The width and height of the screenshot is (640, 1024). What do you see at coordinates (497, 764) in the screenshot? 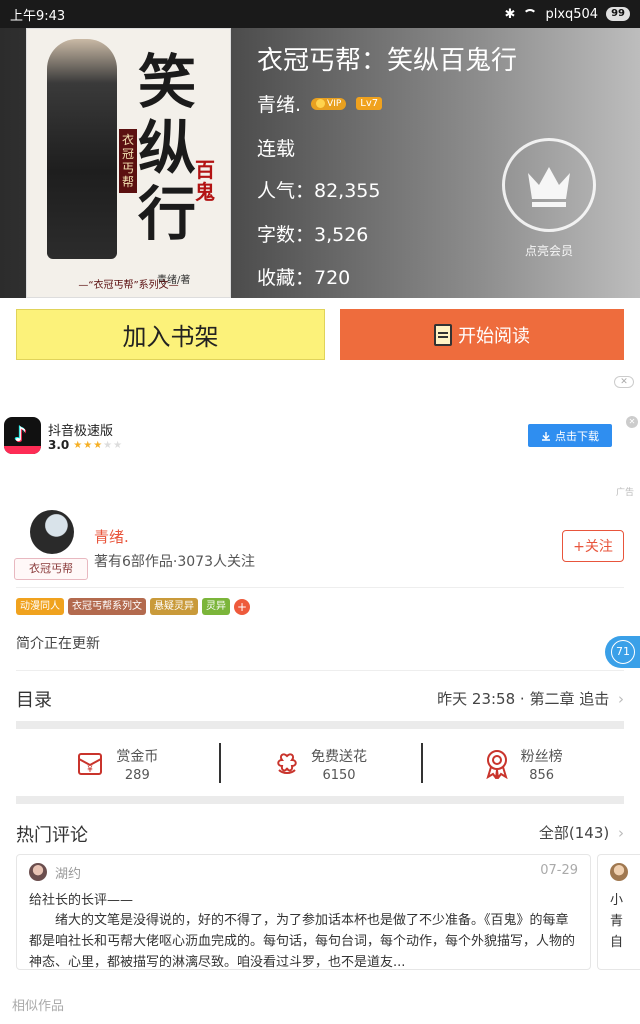
I see `medal-icon` at bounding box center [497, 764].